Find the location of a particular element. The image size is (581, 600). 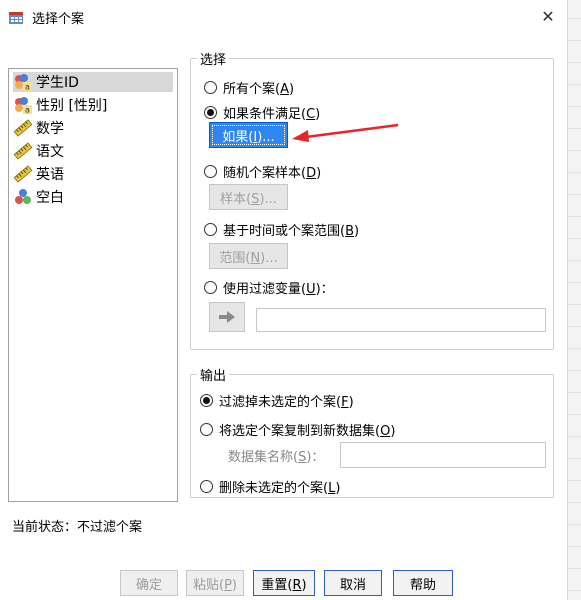

help-button: 帮助 is located at coordinates (423, 583).